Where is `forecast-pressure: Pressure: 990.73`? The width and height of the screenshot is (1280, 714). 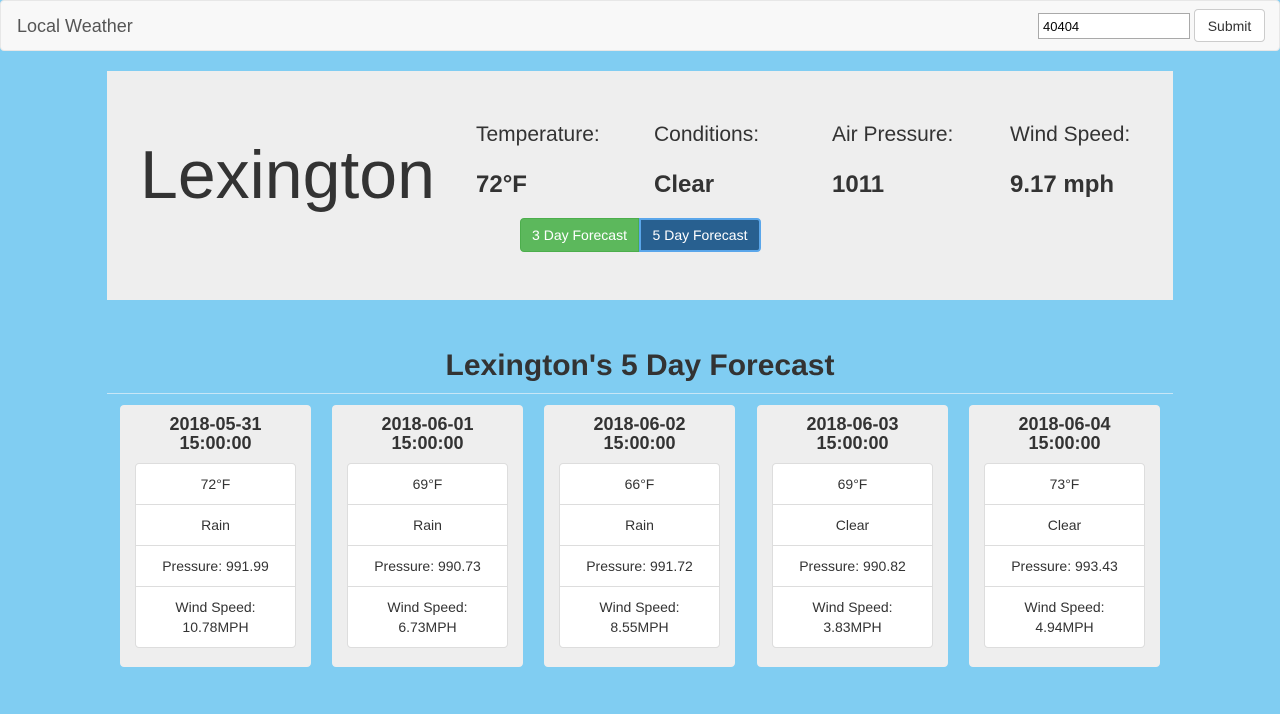
forecast-pressure: Pressure: 990.73 is located at coordinates (427, 566).